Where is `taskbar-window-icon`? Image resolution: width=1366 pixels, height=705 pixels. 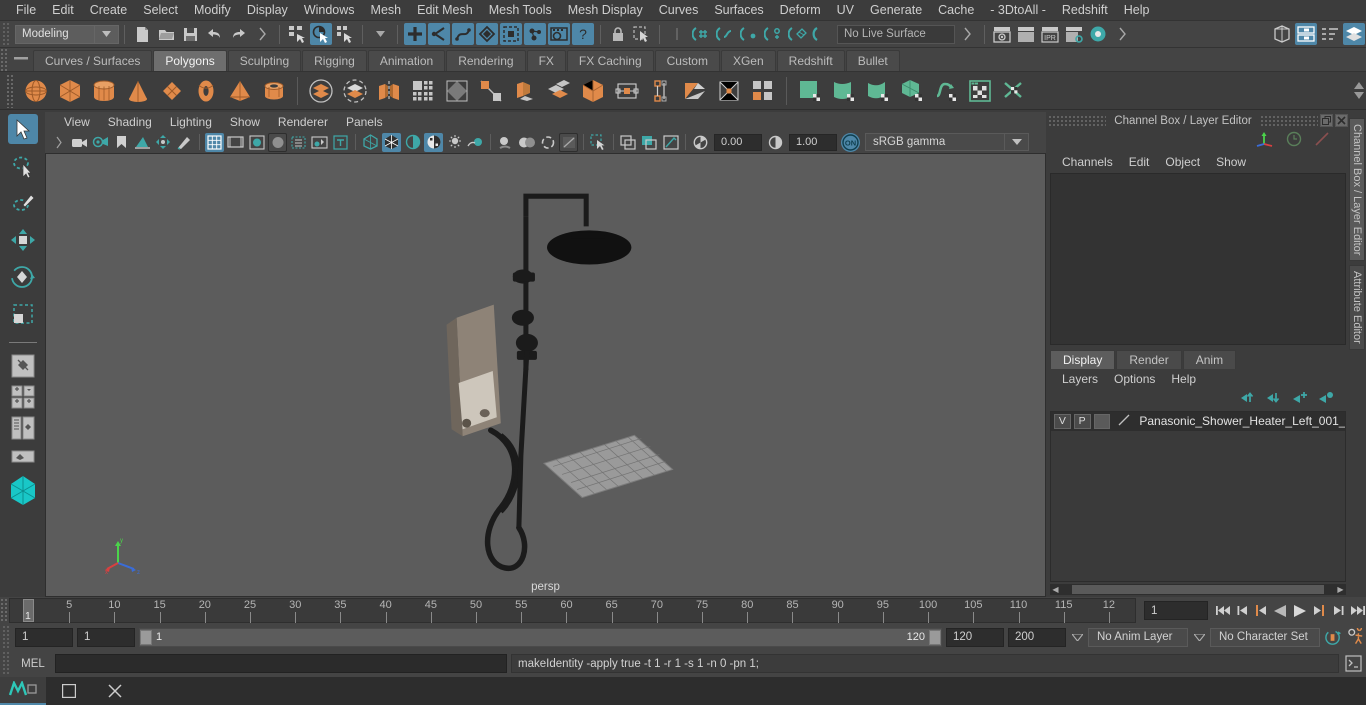 taskbar-window-icon is located at coordinates (69, 691).